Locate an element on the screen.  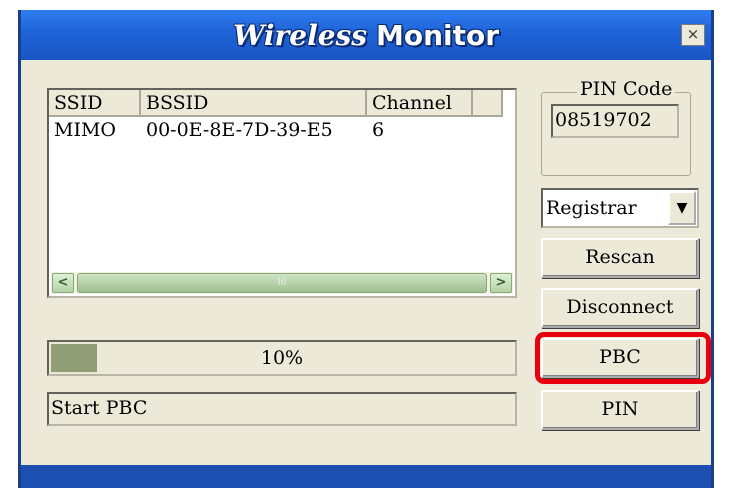
title-bar: Wireless Monitor × is located at coordinates (366, 35).